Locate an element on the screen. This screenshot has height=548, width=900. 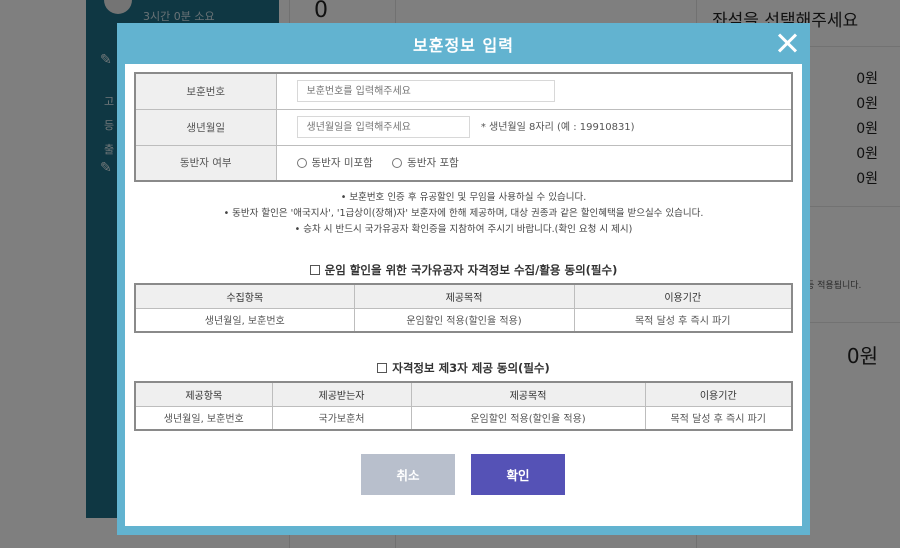
number-label: 보훈번호 is located at coordinates (205, 91).